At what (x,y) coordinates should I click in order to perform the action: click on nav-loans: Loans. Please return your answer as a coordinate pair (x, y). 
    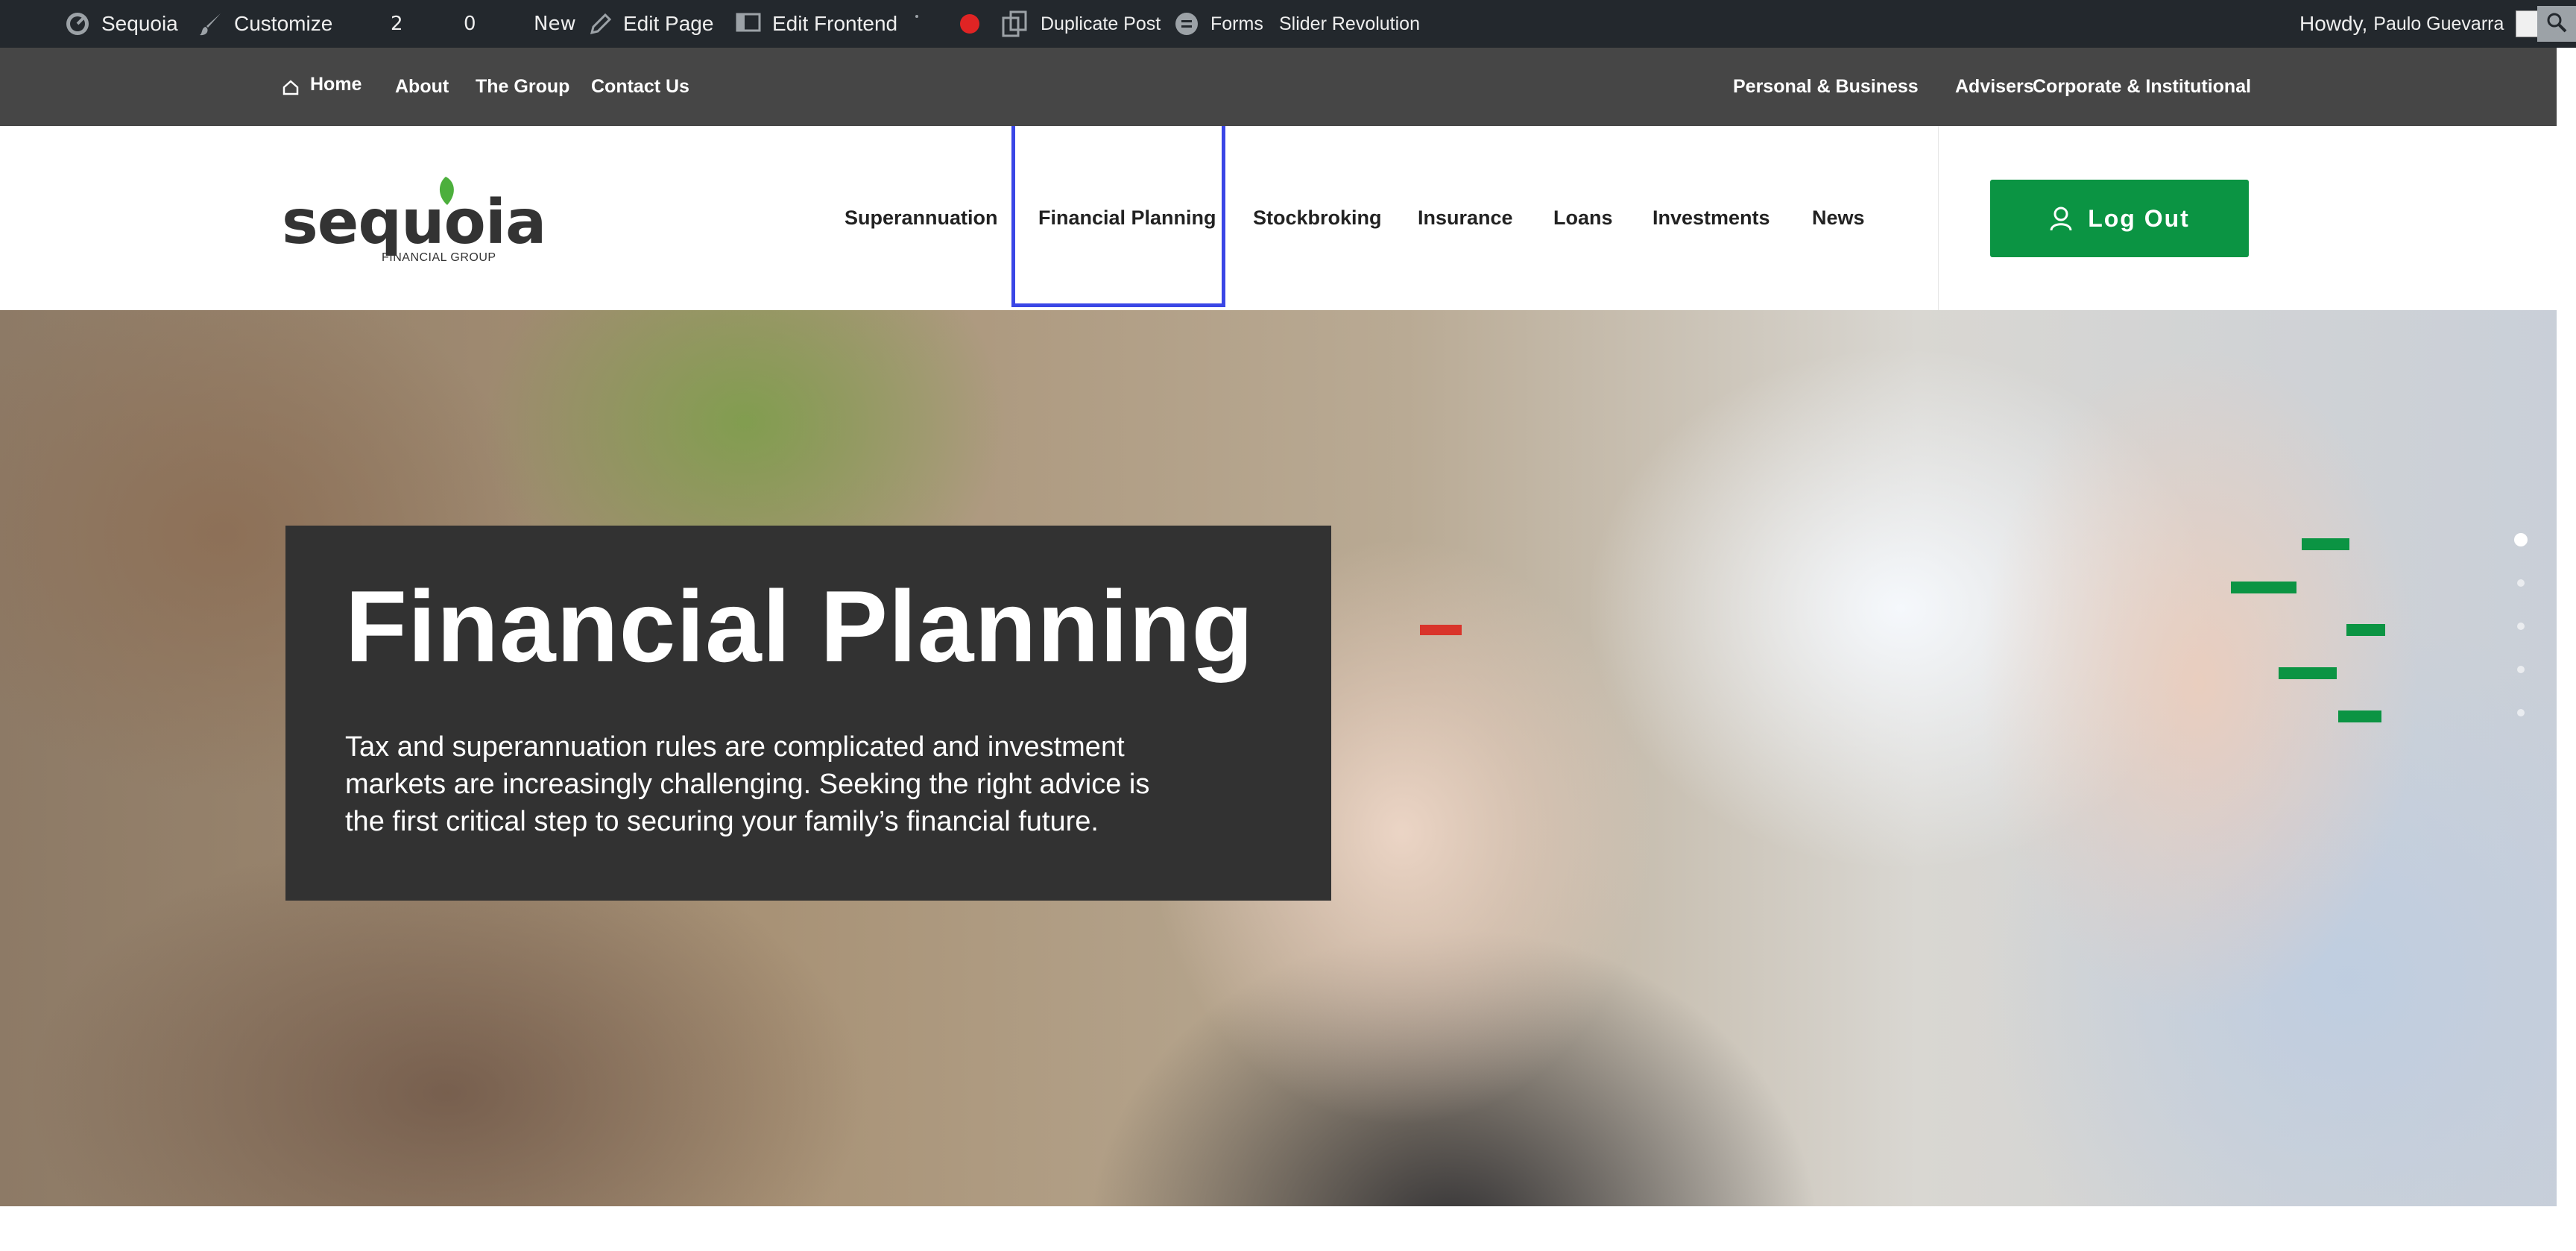
    Looking at the image, I should click on (1583, 218).